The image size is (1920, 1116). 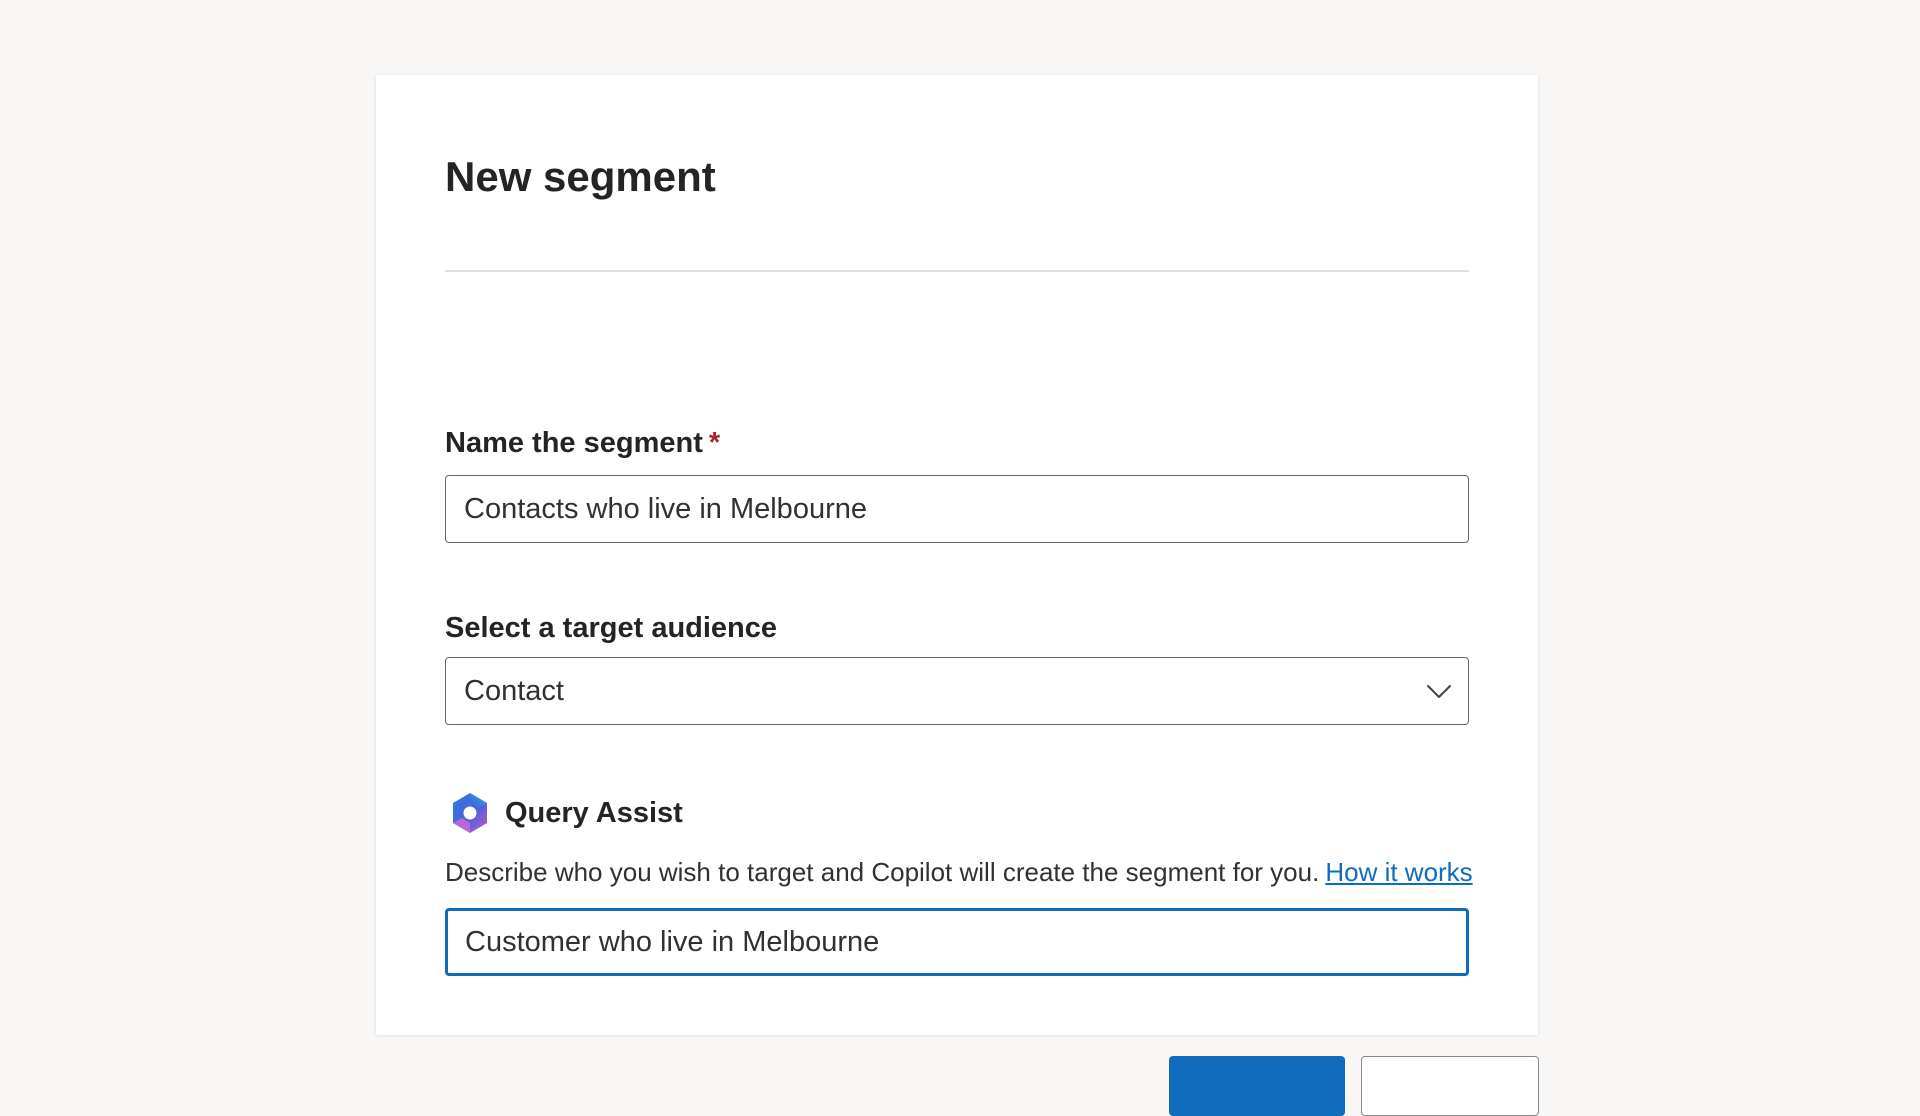 What do you see at coordinates (714, 443) in the screenshot?
I see `required-marker: *` at bounding box center [714, 443].